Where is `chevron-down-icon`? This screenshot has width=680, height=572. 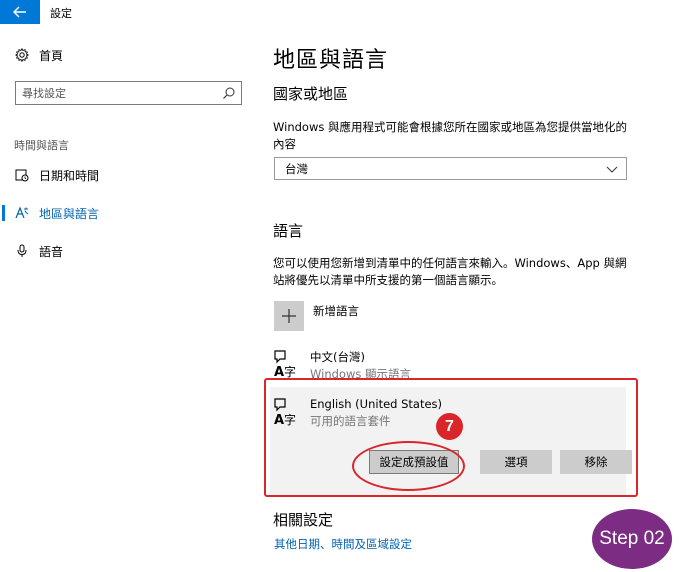
chevron-down-icon is located at coordinates (612, 169).